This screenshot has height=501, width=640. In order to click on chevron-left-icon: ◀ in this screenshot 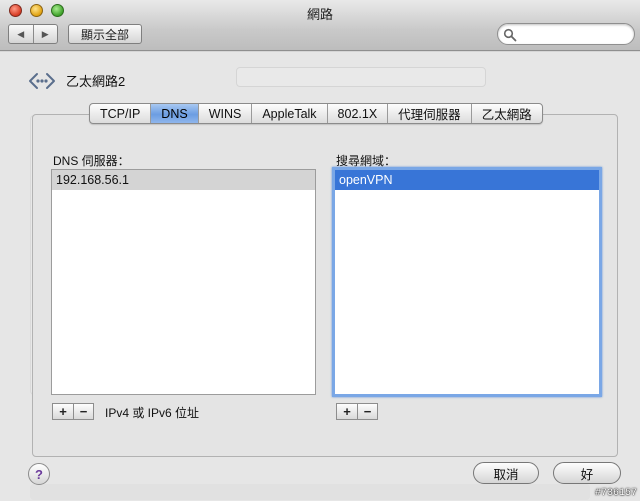, I will do `click(21, 33)`.